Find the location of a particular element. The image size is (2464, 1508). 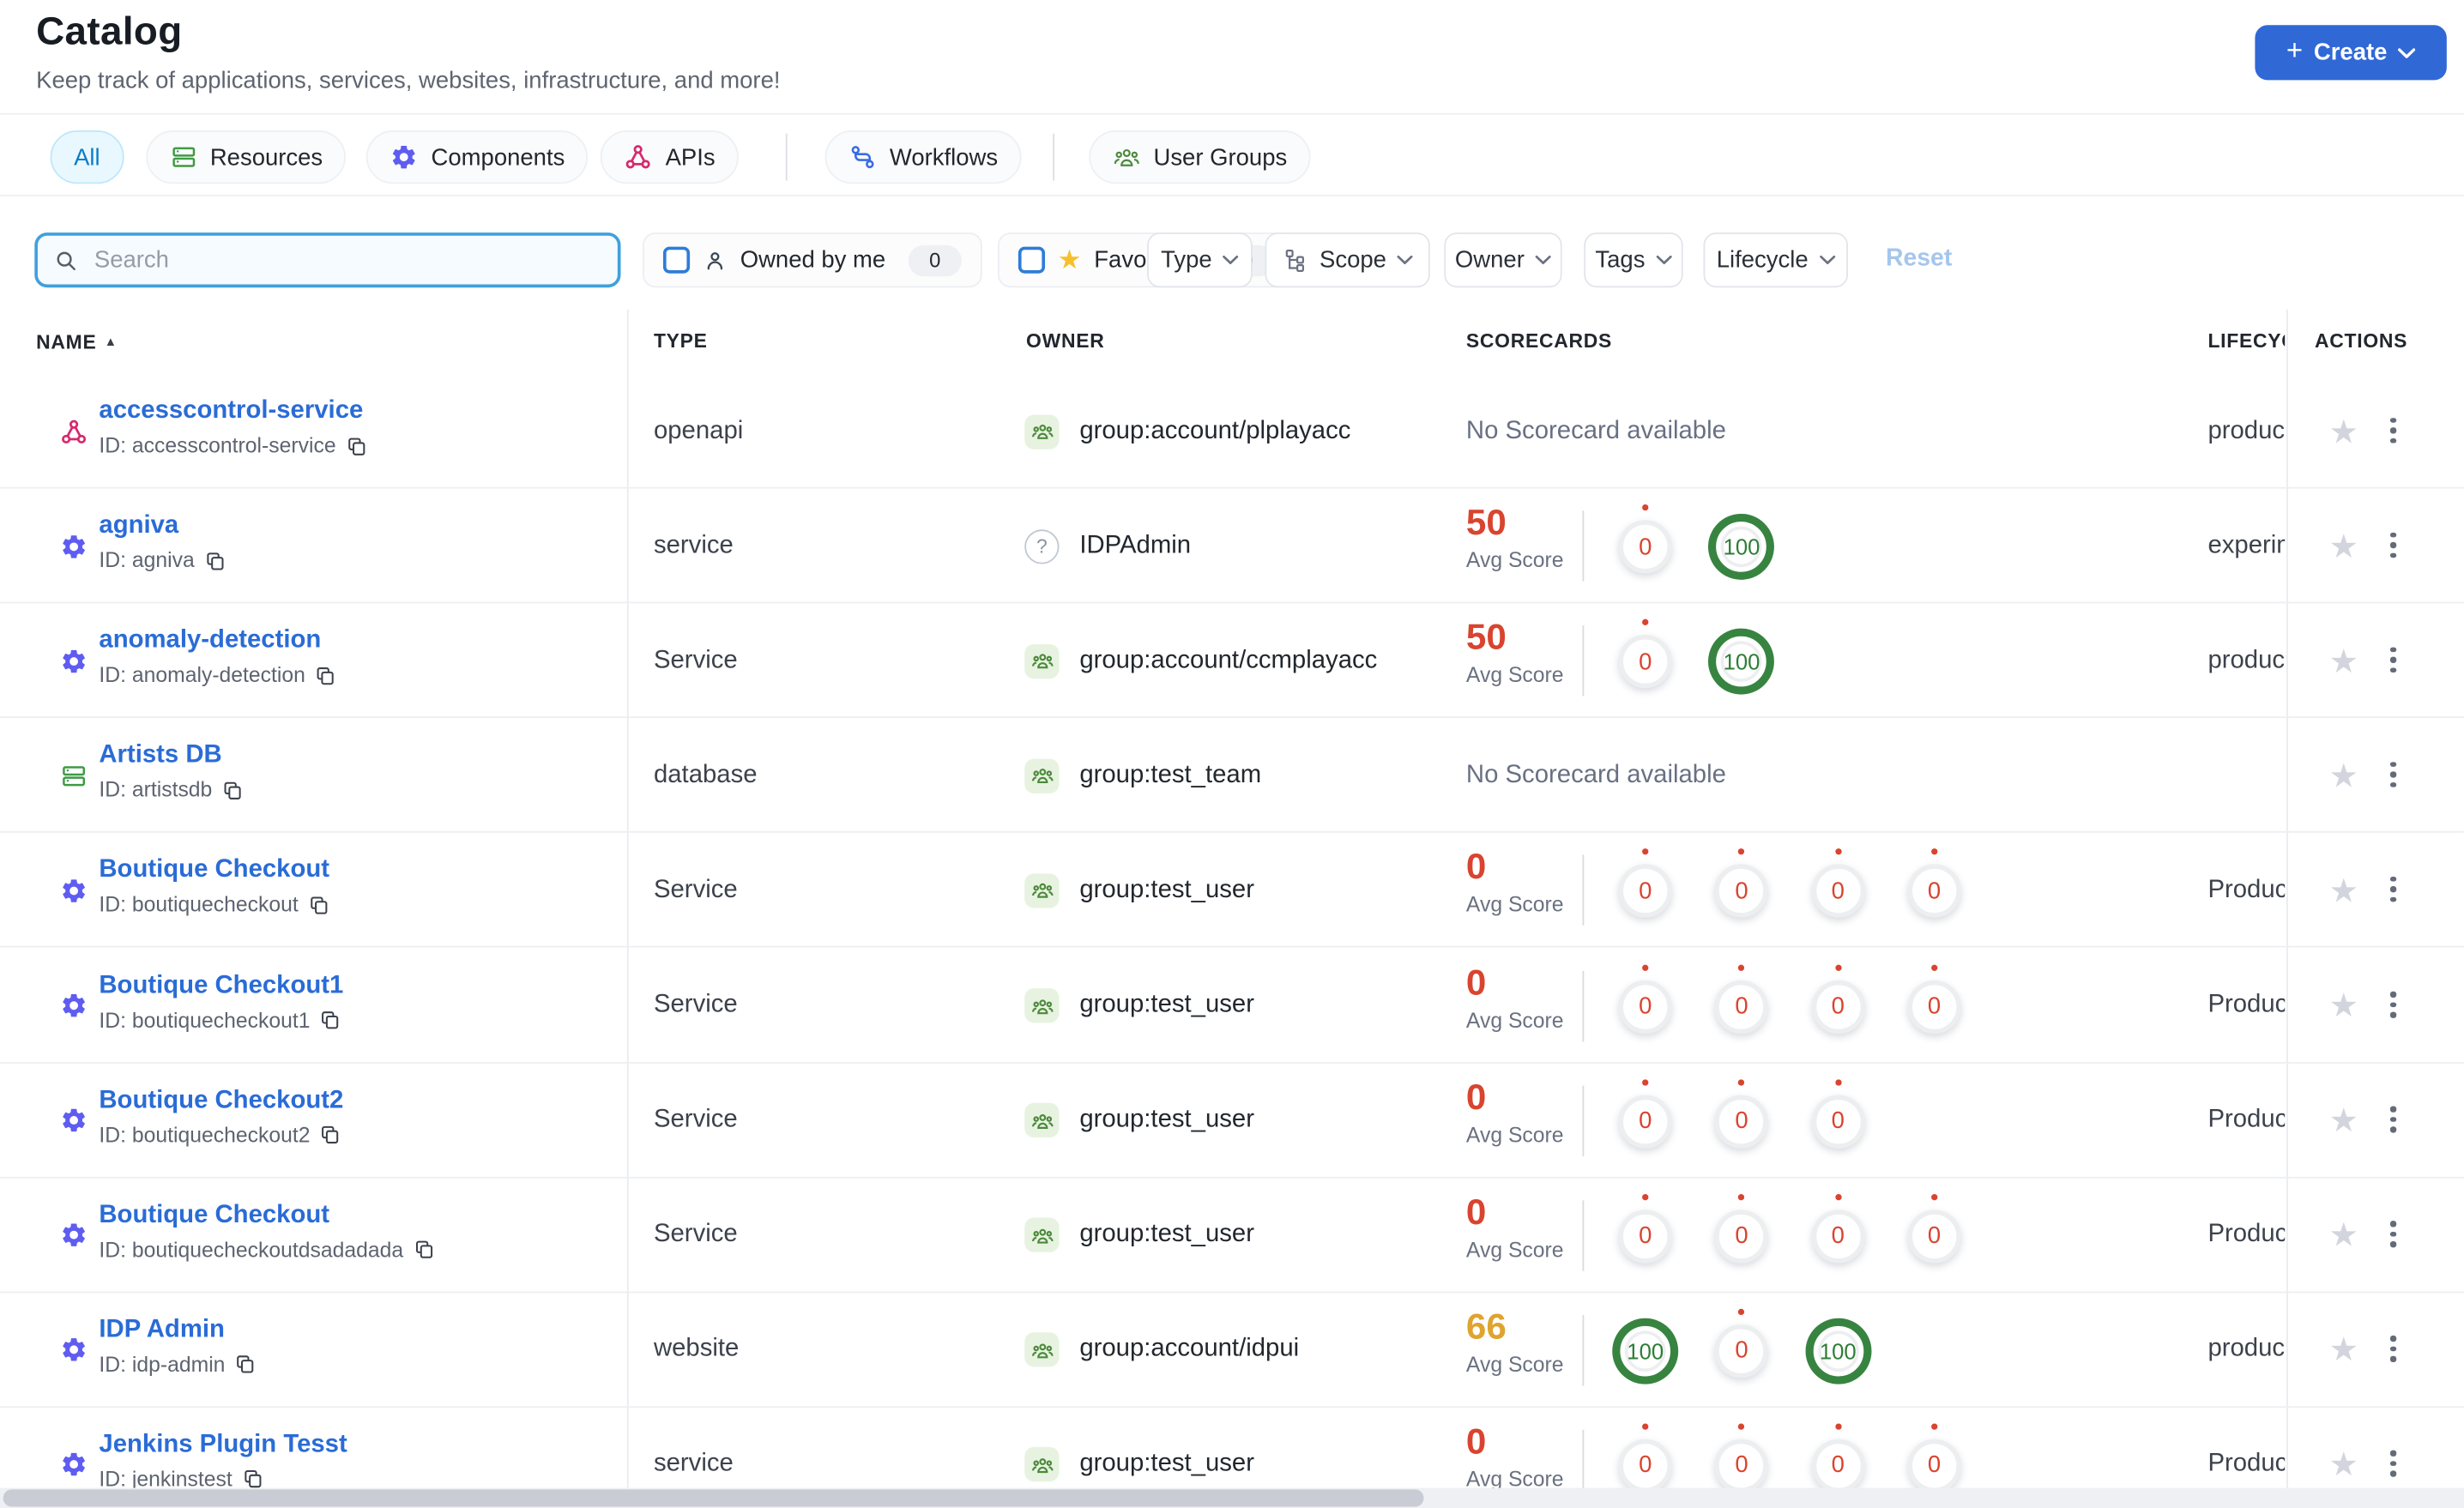

search-input is located at coordinates (346, 259).